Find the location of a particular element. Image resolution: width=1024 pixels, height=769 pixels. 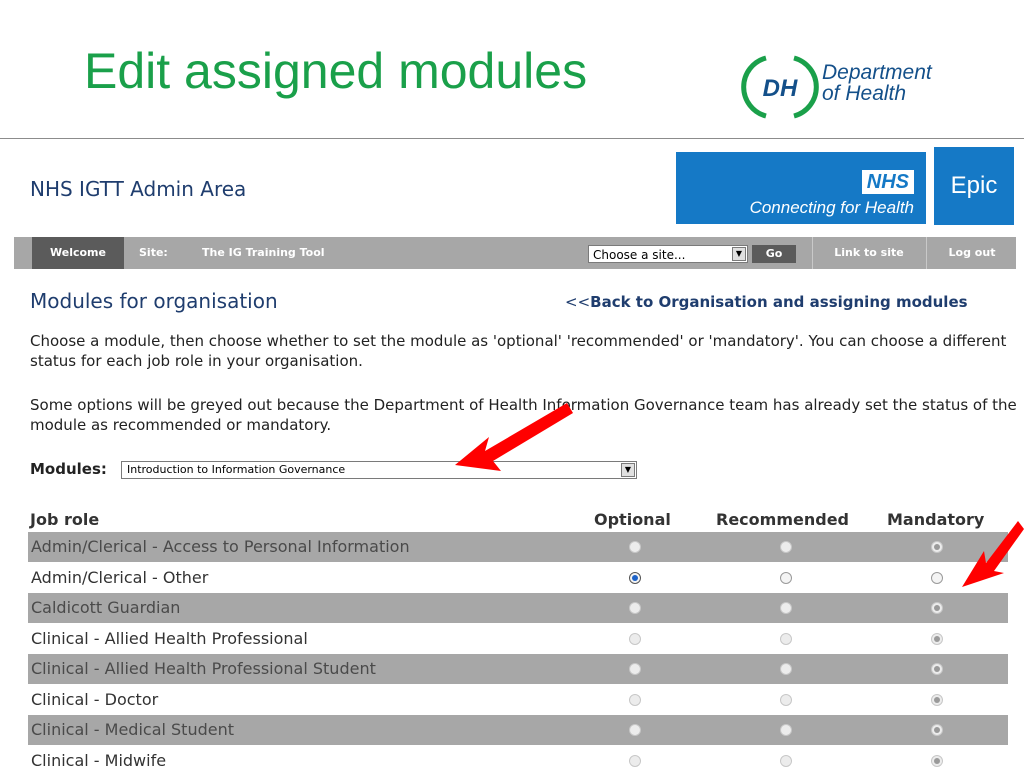

job-role-name: Admin/Clerical - Other is located at coordinates (120, 577).